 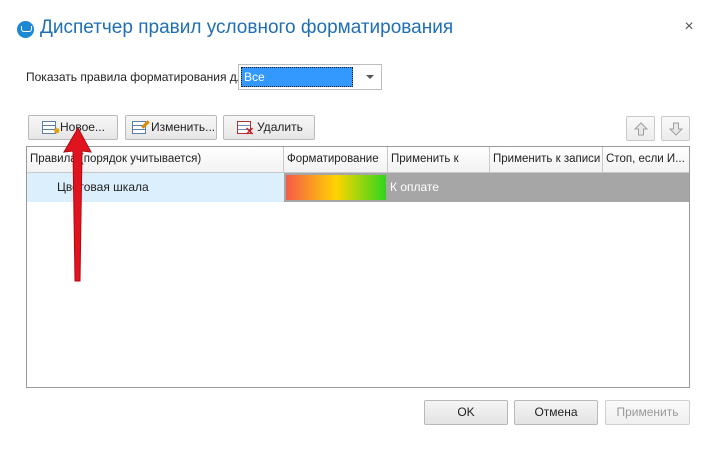 I want to click on app-logo-icon, so click(x=25, y=29).